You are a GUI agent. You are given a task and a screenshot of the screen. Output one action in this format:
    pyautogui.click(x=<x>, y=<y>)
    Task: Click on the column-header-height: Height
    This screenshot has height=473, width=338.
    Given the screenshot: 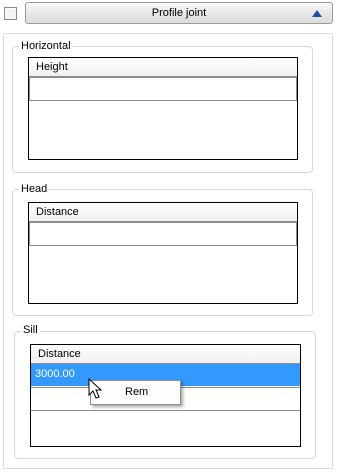 What is the action you would take?
    pyautogui.click(x=163, y=67)
    